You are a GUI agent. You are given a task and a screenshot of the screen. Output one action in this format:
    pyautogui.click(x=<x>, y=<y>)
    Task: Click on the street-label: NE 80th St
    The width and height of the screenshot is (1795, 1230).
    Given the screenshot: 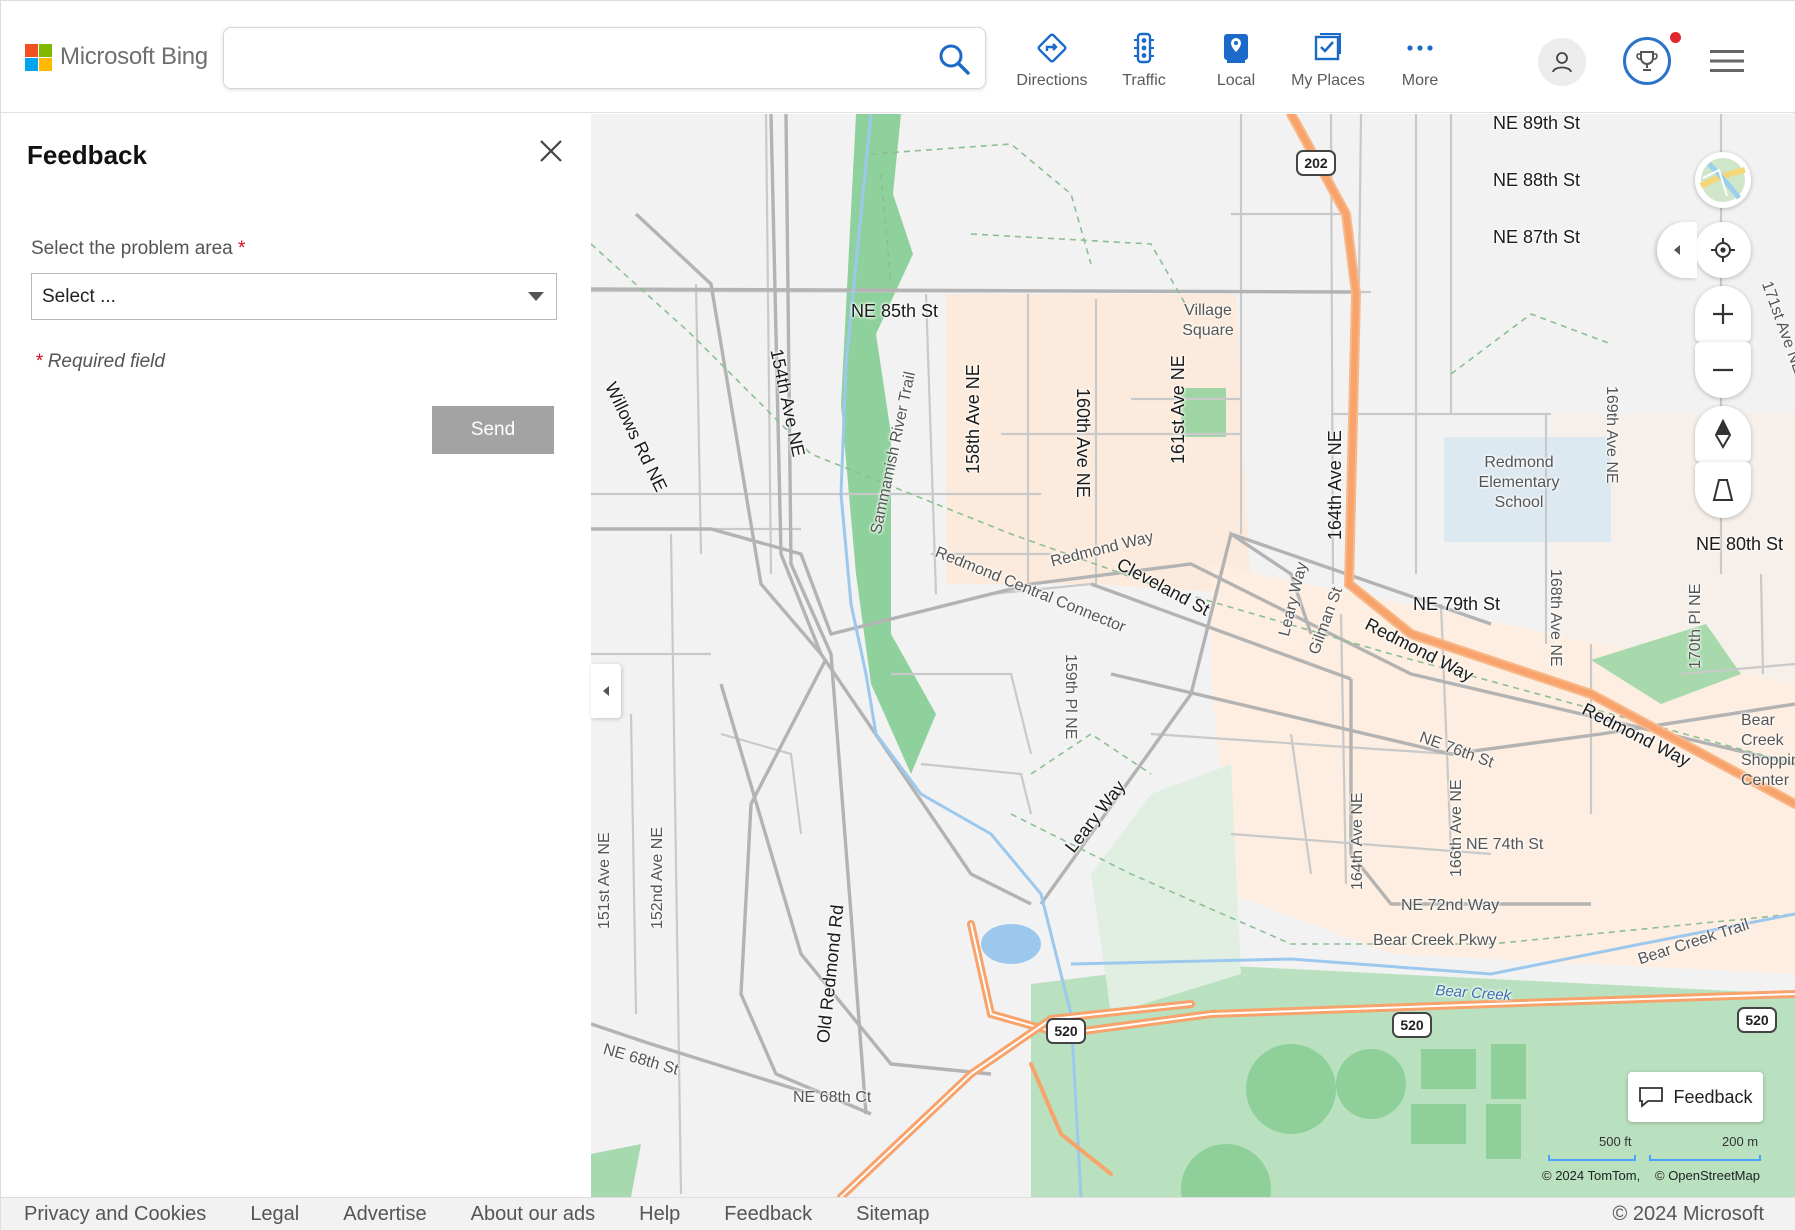 What is the action you would take?
    pyautogui.click(x=1740, y=544)
    